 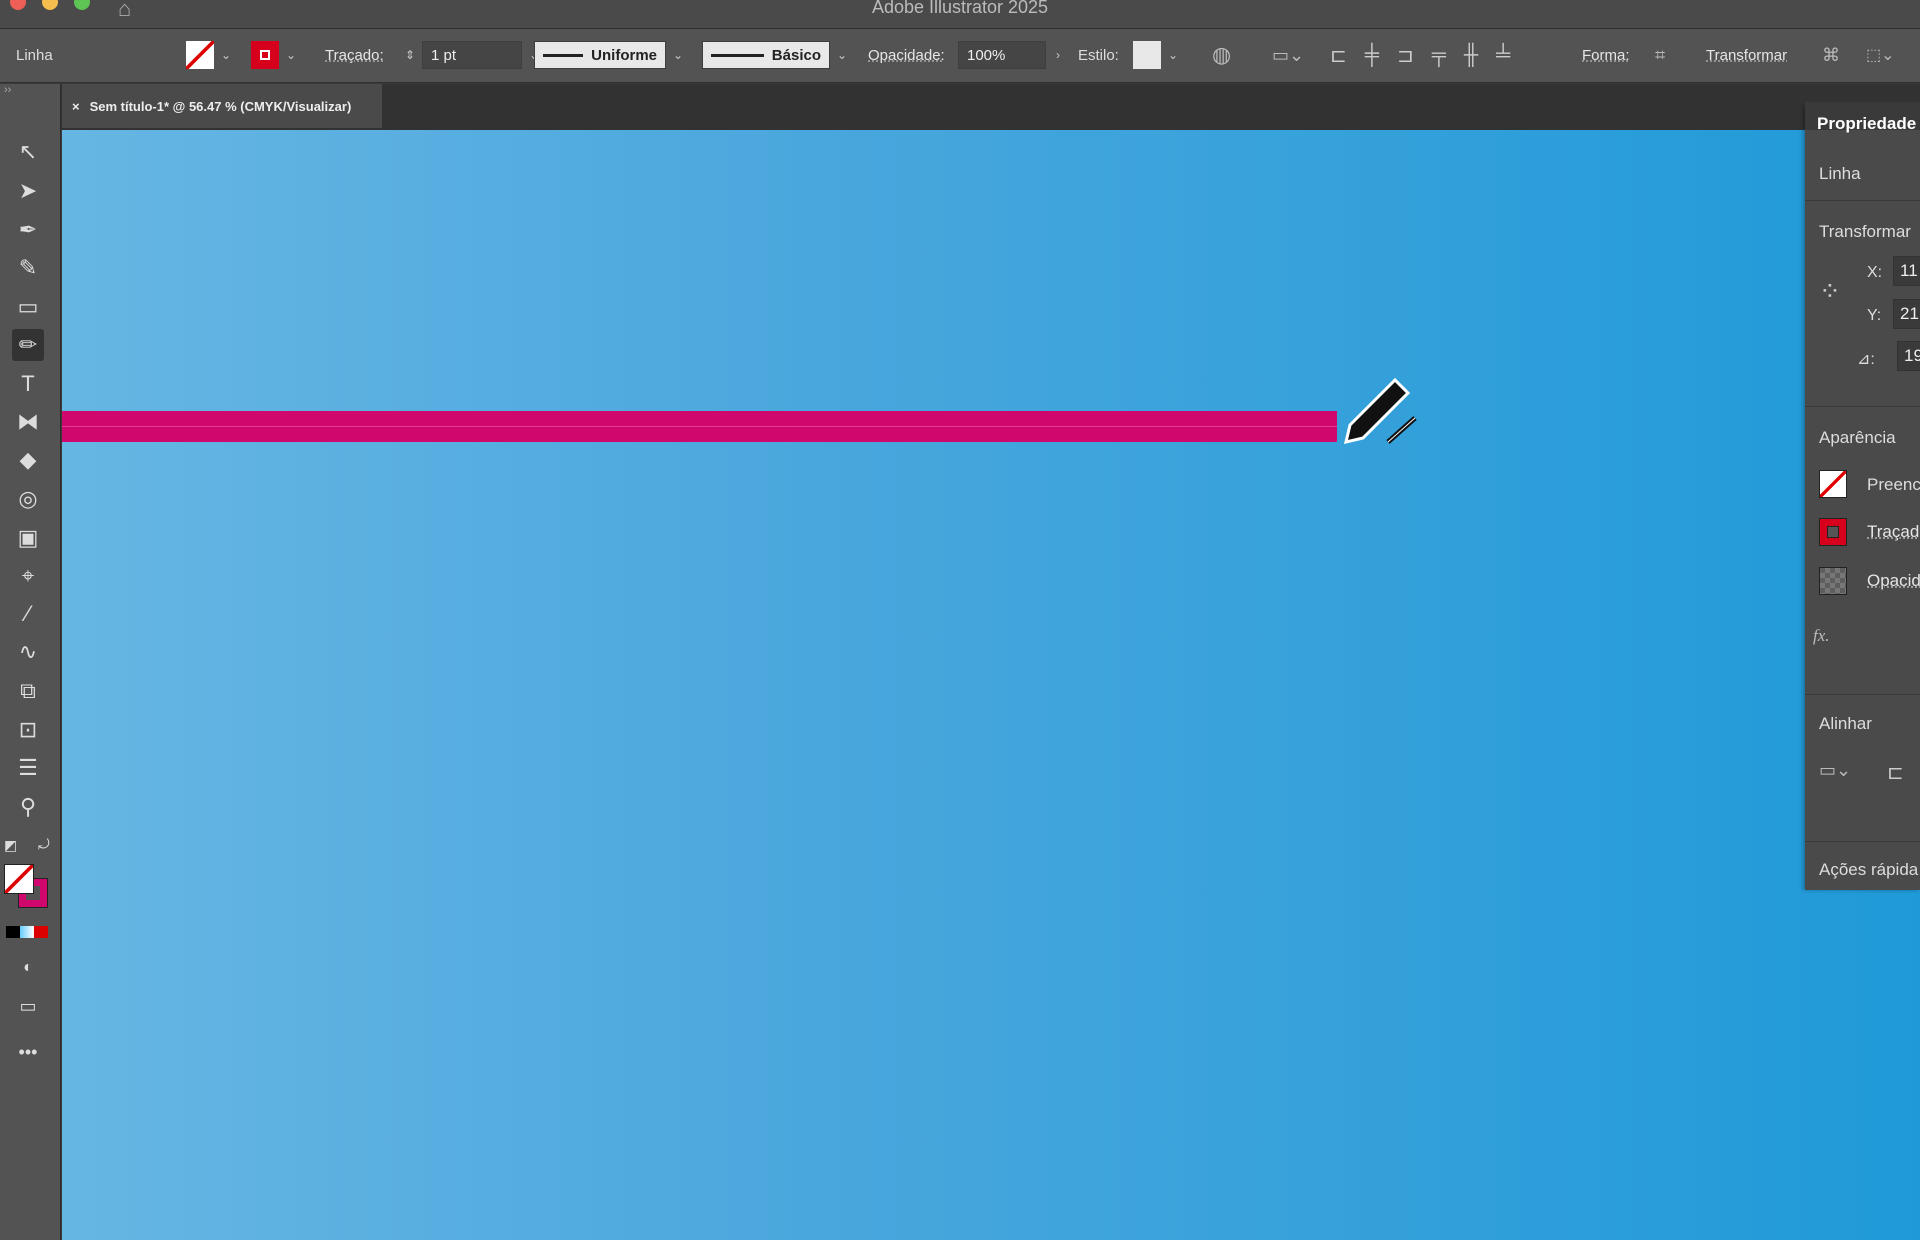 What do you see at coordinates (28, 191) in the screenshot?
I see `direct-selection-tool-icon: ➤` at bounding box center [28, 191].